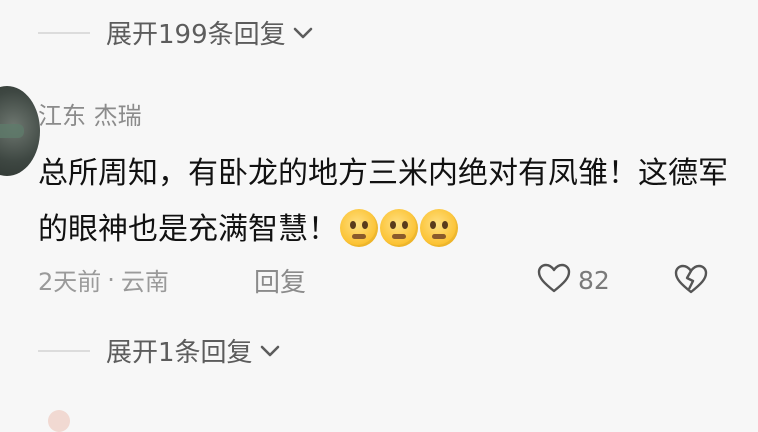 This screenshot has width=758, height=432. What do you see at coordinates (280, 280) in the screenshot?
I see `reply-button: 回复` at bounding box center [280, 280].